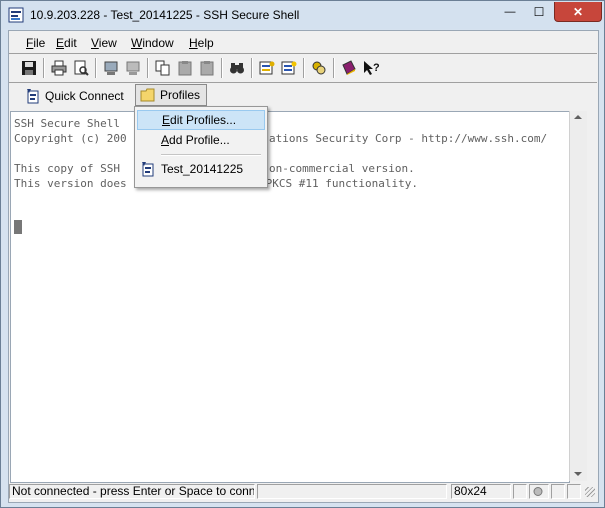  I want to click on ssh-app-icon, so click(16, 15).